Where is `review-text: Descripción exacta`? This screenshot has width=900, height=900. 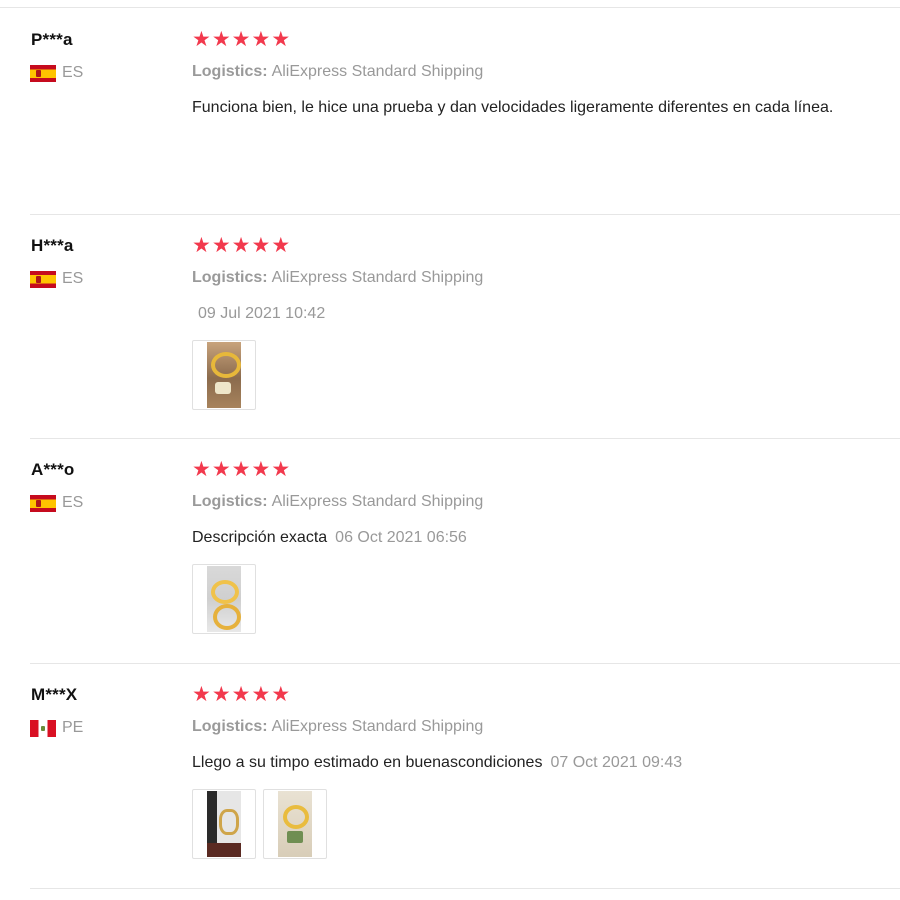
review-text: Descripción exacta is located at coordinates (260, 537).